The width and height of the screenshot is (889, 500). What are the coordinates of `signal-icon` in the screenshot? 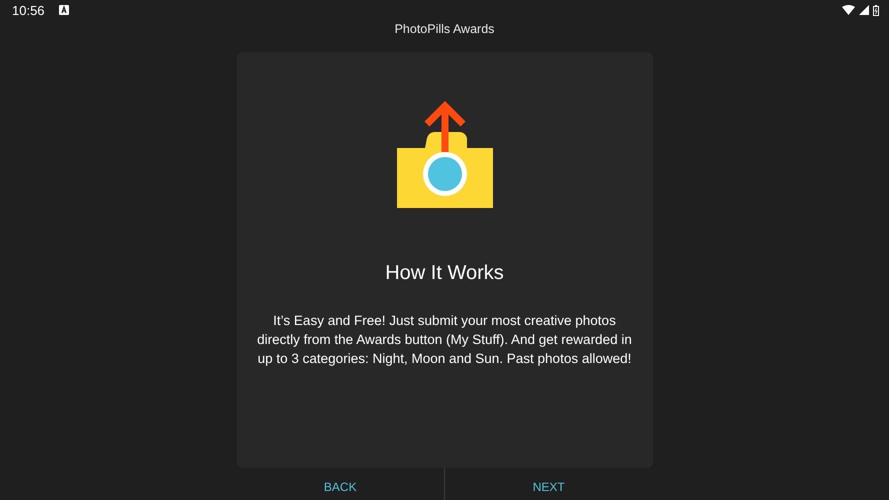 It's located at (864, 10).